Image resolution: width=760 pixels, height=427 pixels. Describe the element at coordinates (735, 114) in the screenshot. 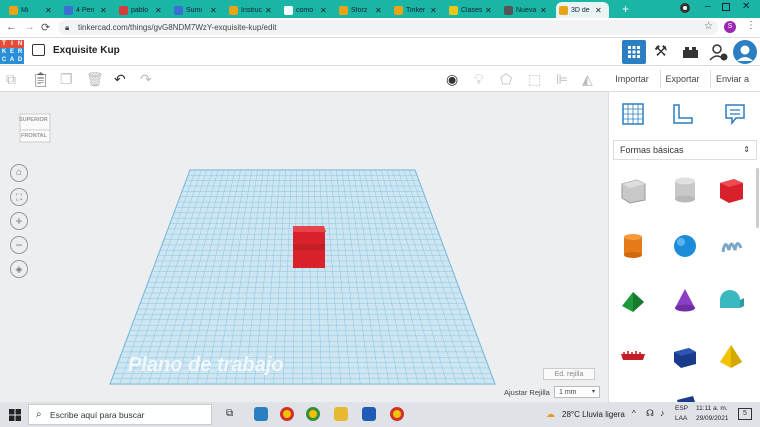

I see `note-icon` at that location.